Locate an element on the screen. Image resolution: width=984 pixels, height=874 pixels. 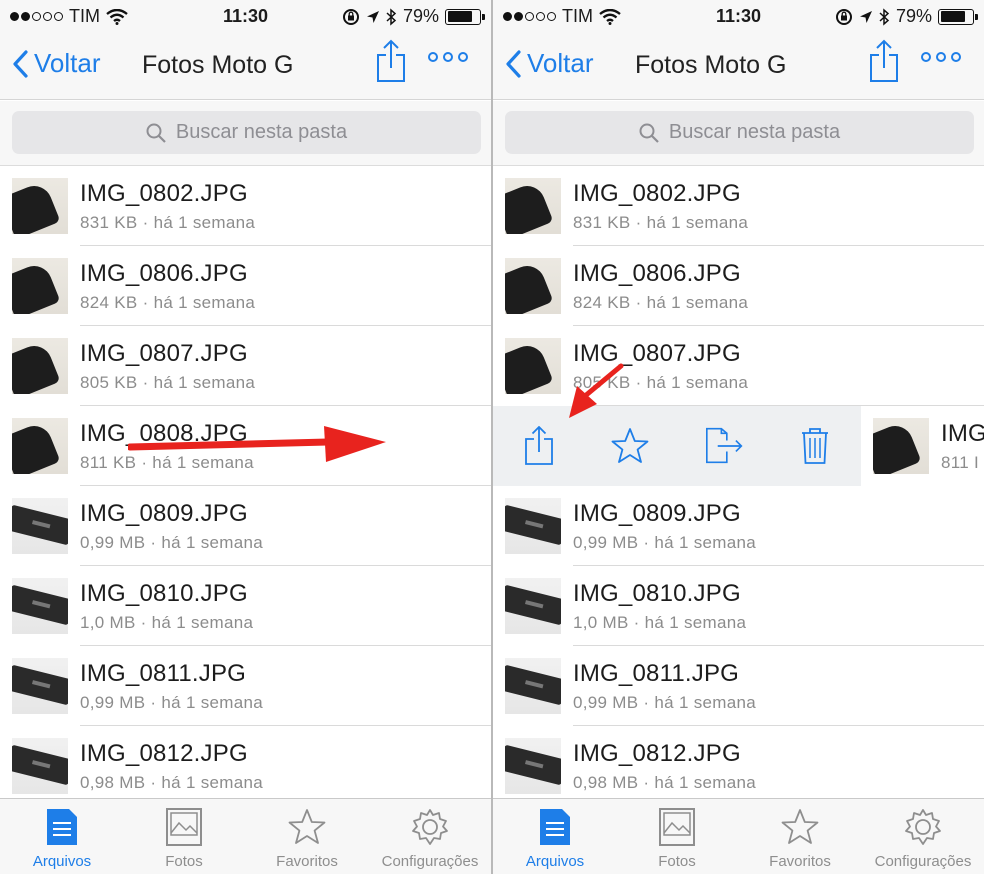
back-label: Voltar is located at coordinates (560, 63).